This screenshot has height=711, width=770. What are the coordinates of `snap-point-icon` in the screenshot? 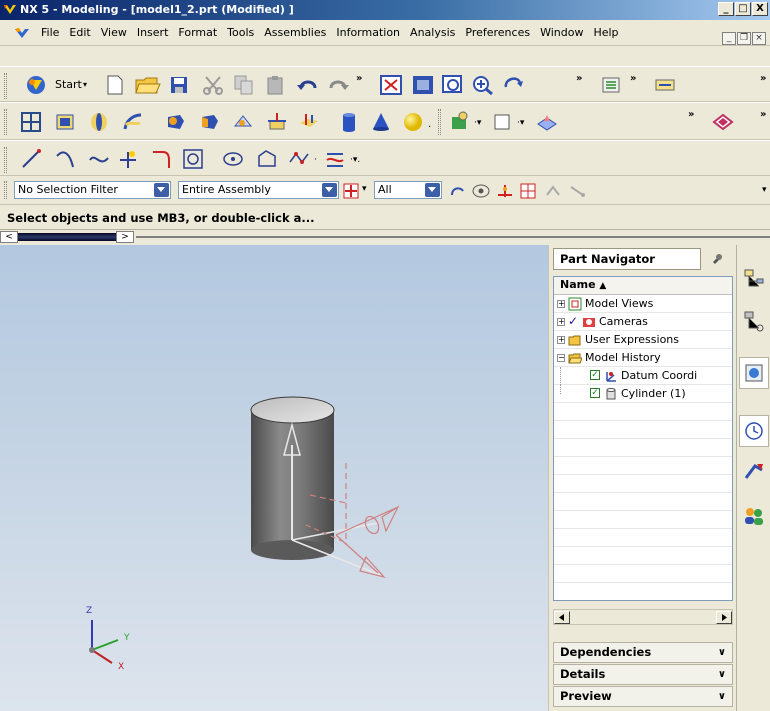 It's located at (505, 191).